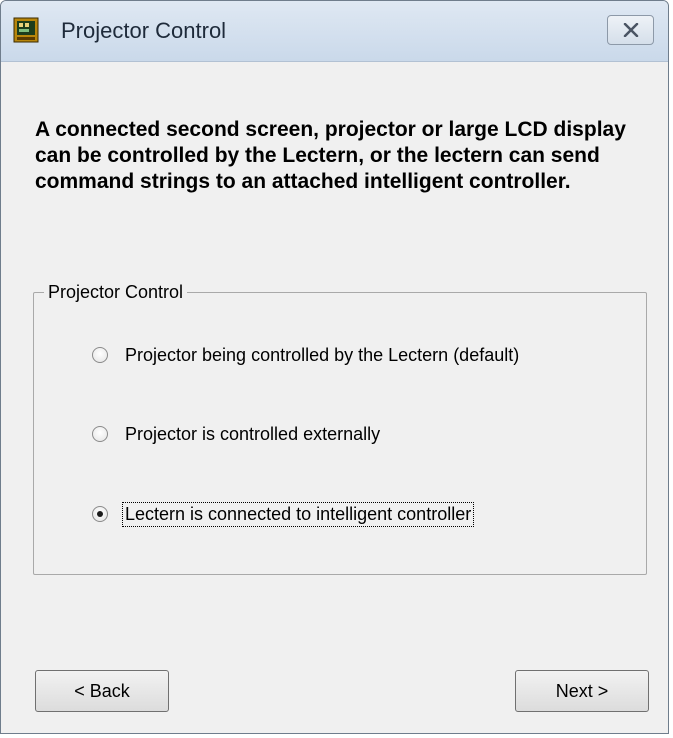  What do you see at coordinates (144, 30) in the screenshot?
I see `window-title: Projector Control` at bounding box center [144, 30].